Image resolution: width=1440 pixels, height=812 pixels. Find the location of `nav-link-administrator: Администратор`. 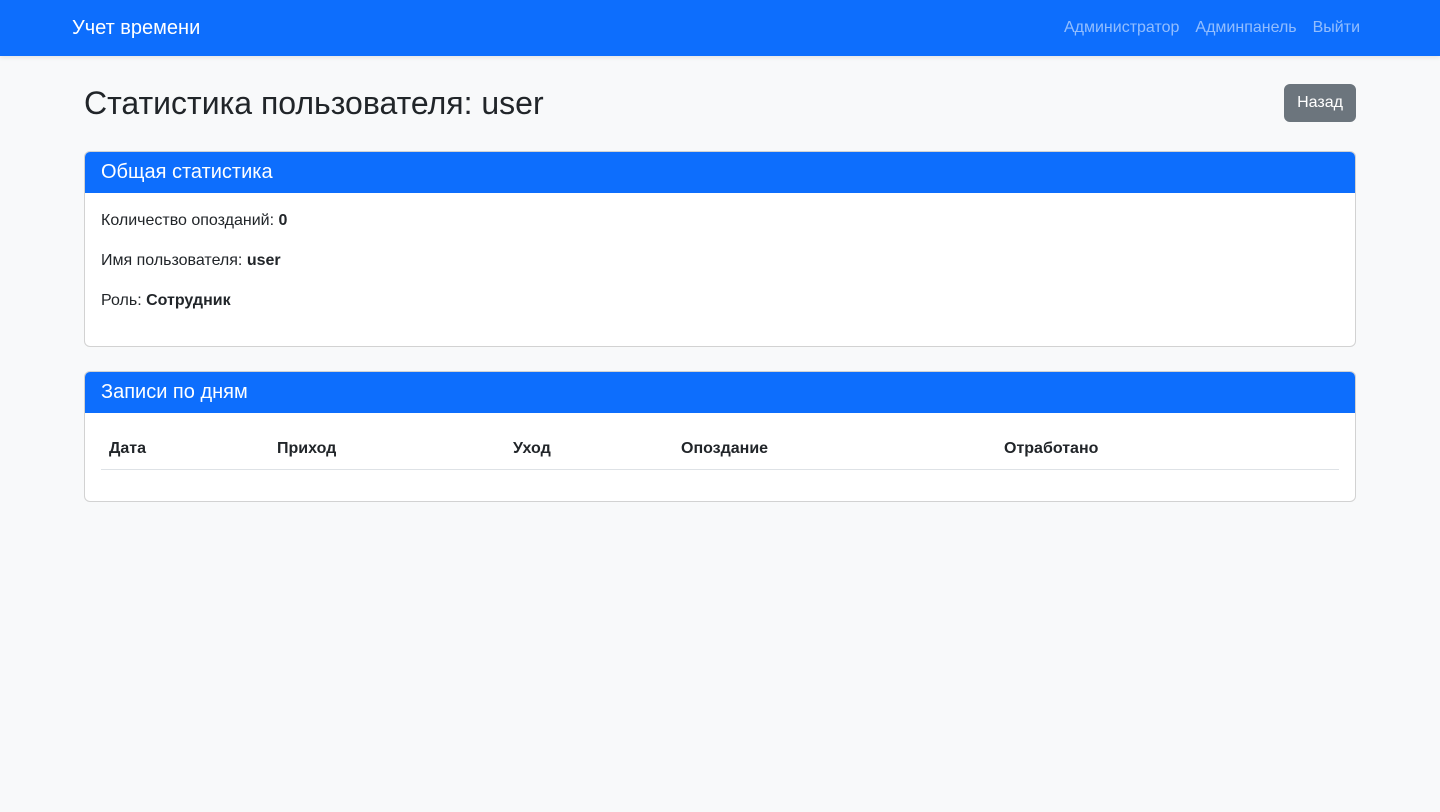

nav-link-administrator: Администратор is located at coordinates (1121, 28).